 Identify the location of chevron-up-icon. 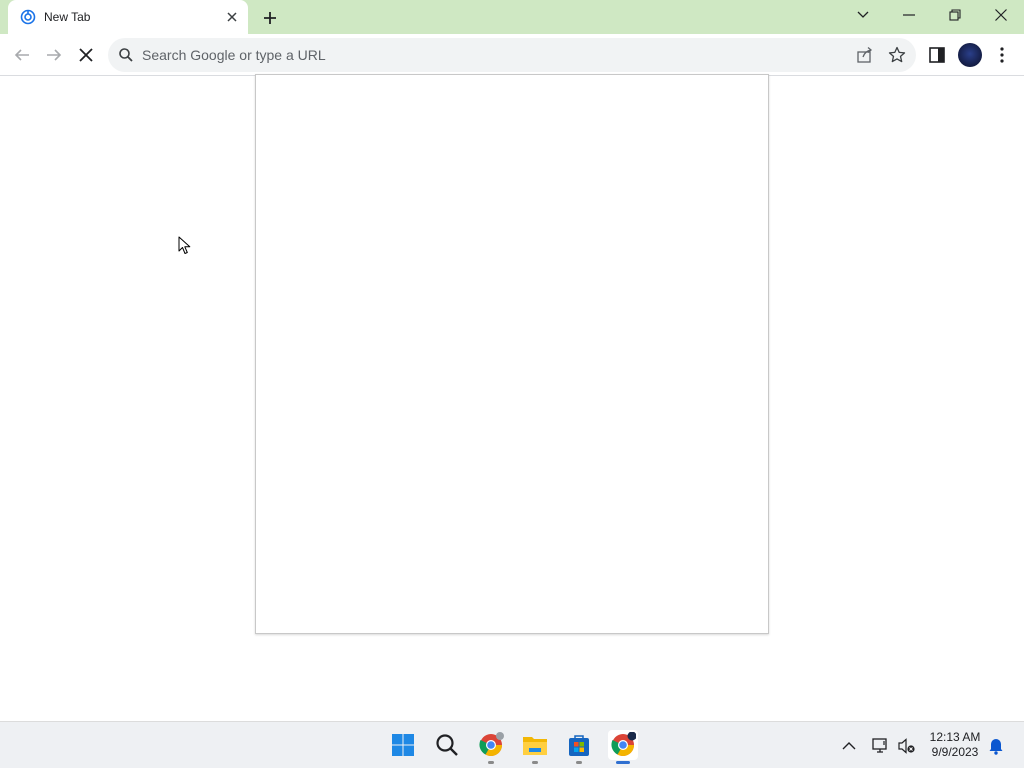
(849, 745).